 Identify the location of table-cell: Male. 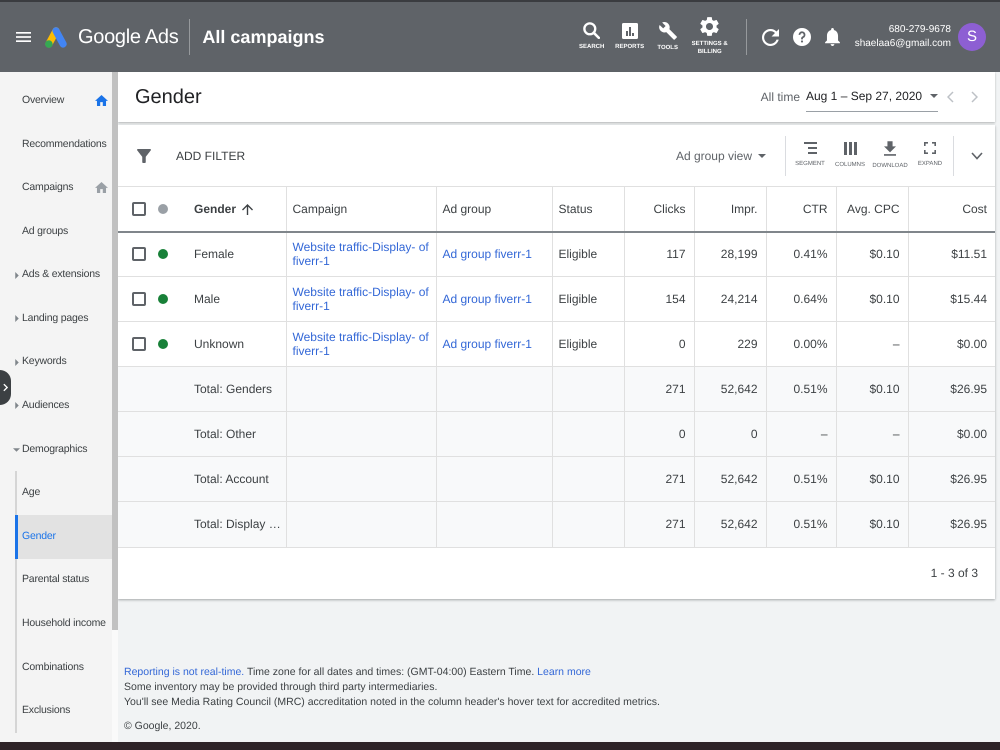
(233, 299).